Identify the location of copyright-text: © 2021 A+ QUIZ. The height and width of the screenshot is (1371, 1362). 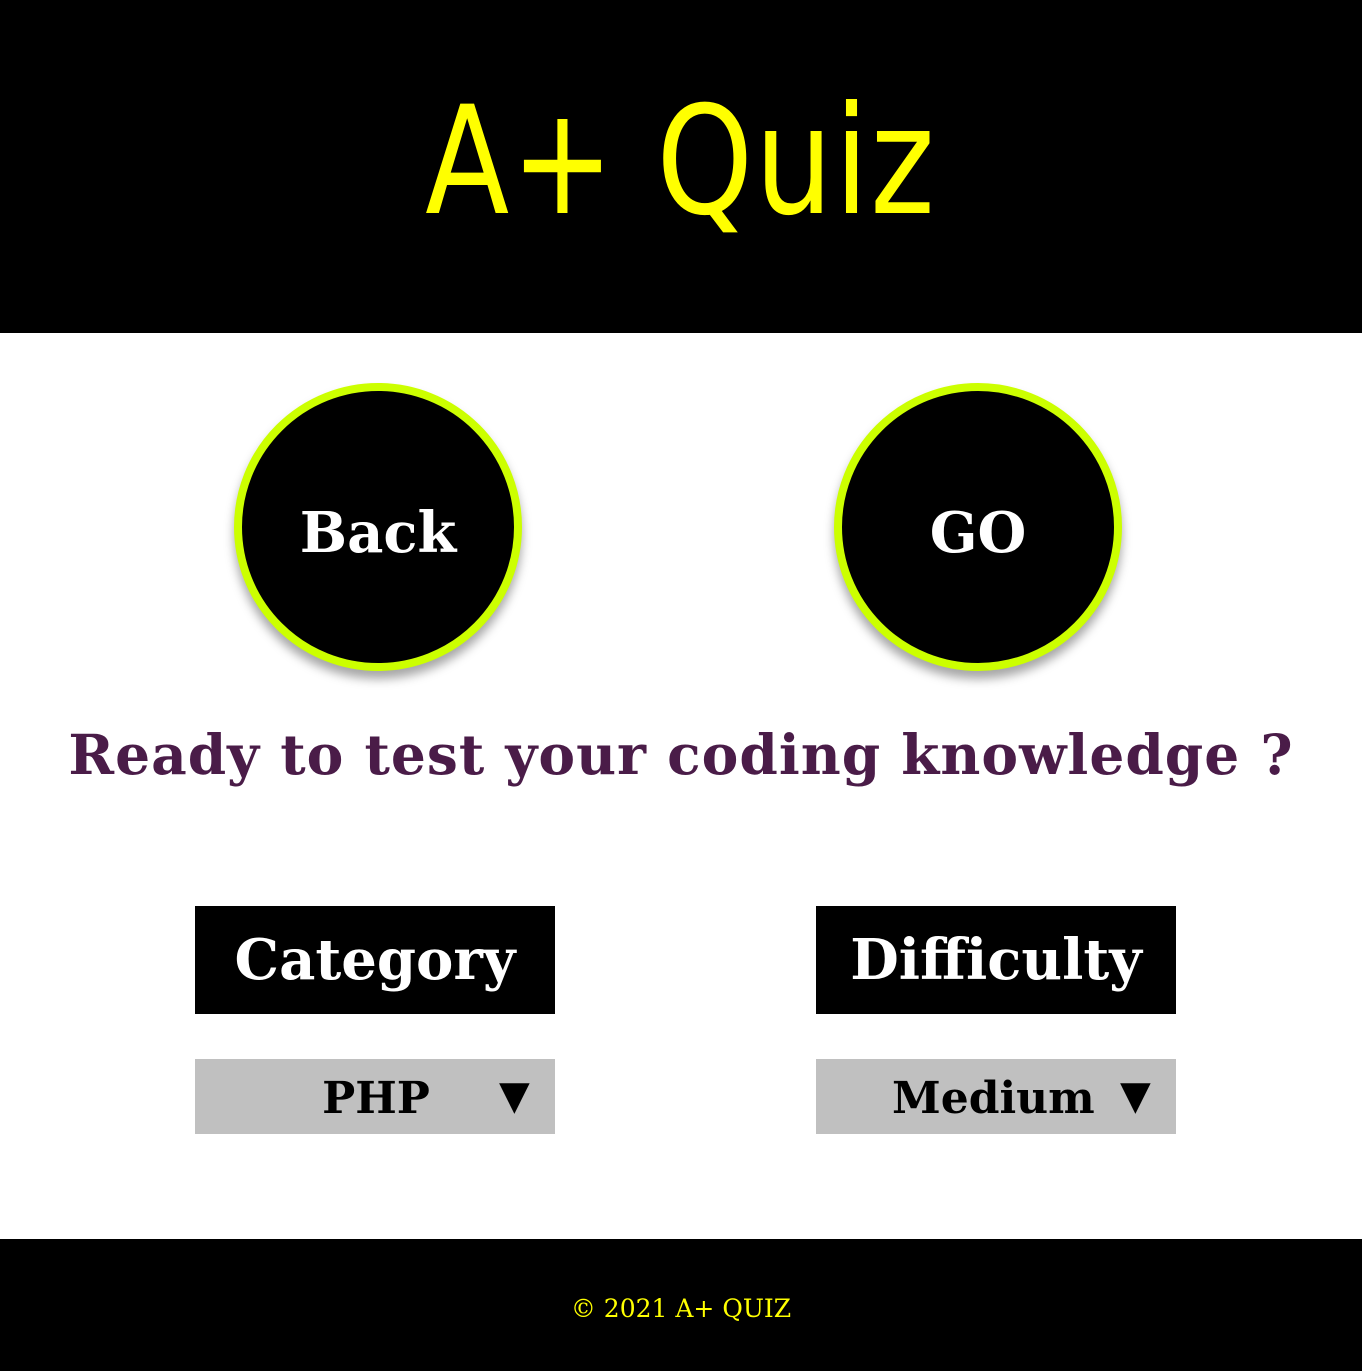
(681, 1308).